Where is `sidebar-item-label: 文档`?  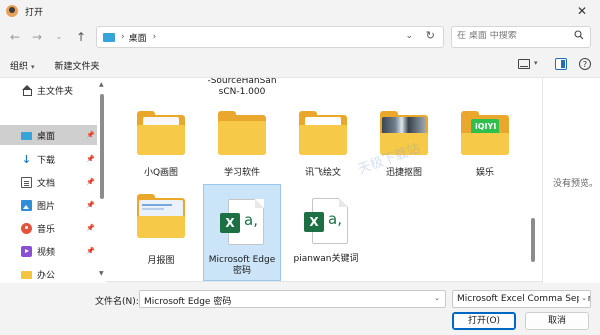
sidebar-item-label: 文档 is located at coordinates (46, 183).